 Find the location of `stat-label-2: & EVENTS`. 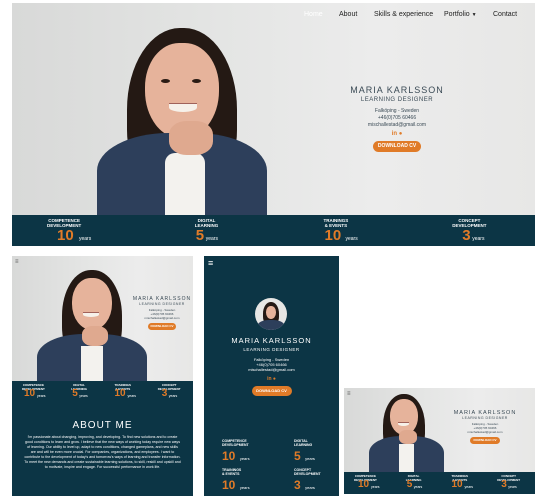

stat-label-2: & EVENTS is located at coordinates (231, 474).